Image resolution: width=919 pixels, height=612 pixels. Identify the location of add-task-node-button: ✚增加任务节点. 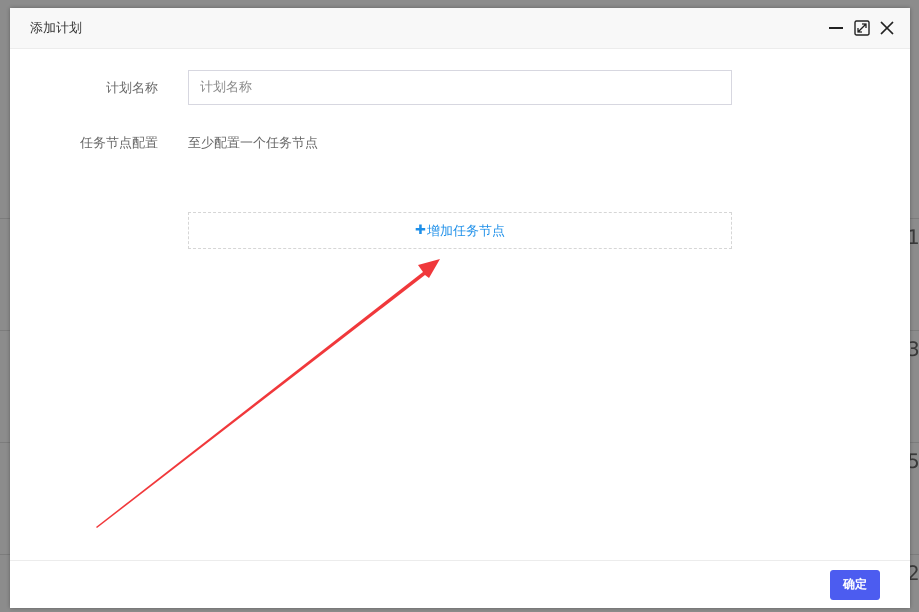
(460, 230).